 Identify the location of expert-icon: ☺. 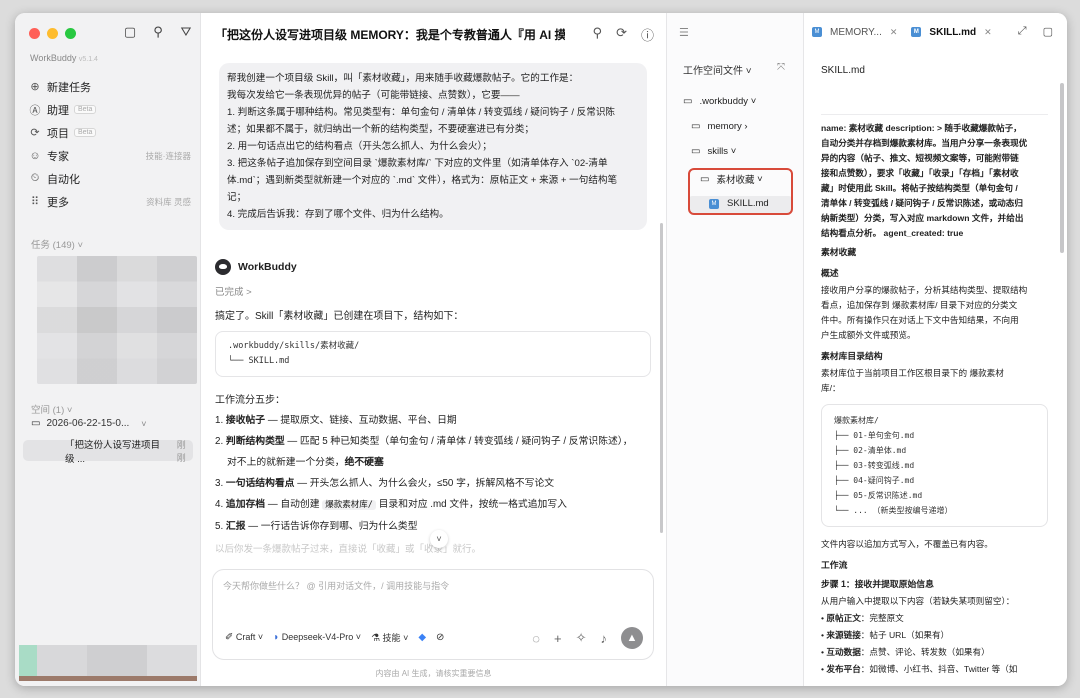
(35, 155).